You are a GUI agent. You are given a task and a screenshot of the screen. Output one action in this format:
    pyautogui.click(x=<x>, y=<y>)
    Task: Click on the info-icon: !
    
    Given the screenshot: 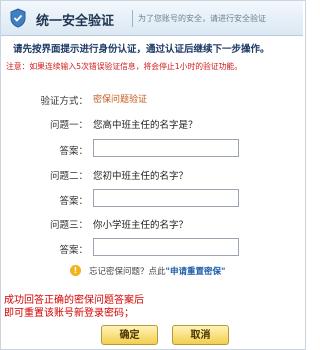 What is the action you would take?
    pyautogui.click(x=75, y=270)
    